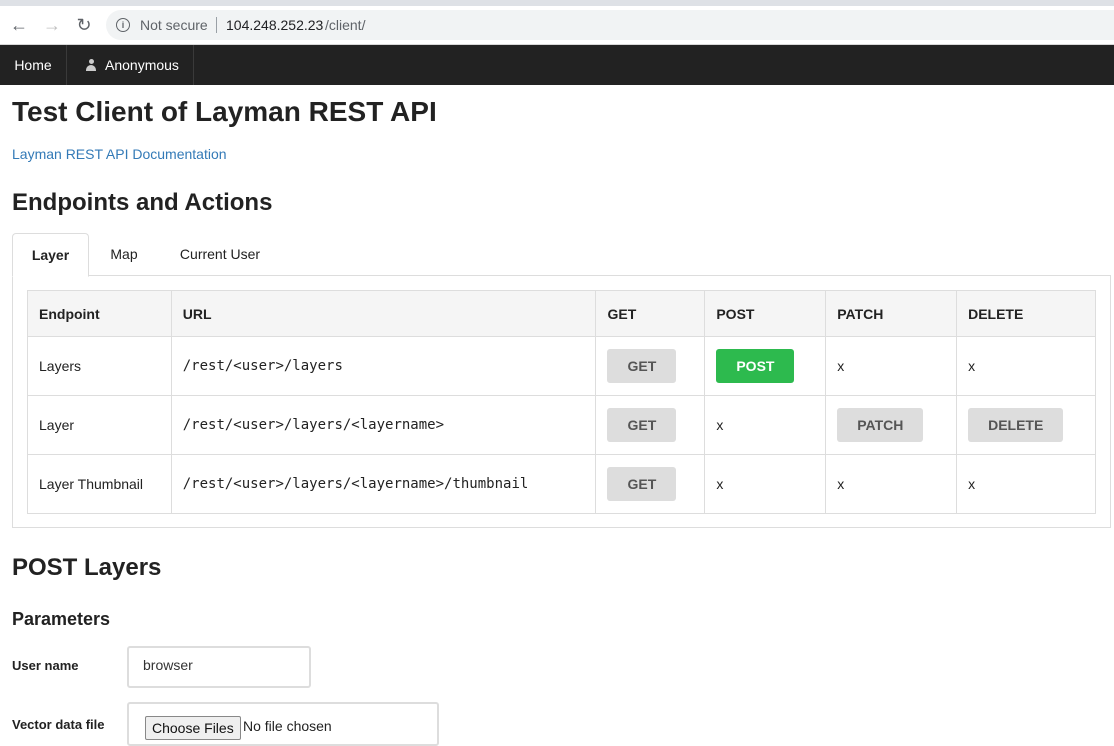  I want to click on user-name-input, so click(218, 665).